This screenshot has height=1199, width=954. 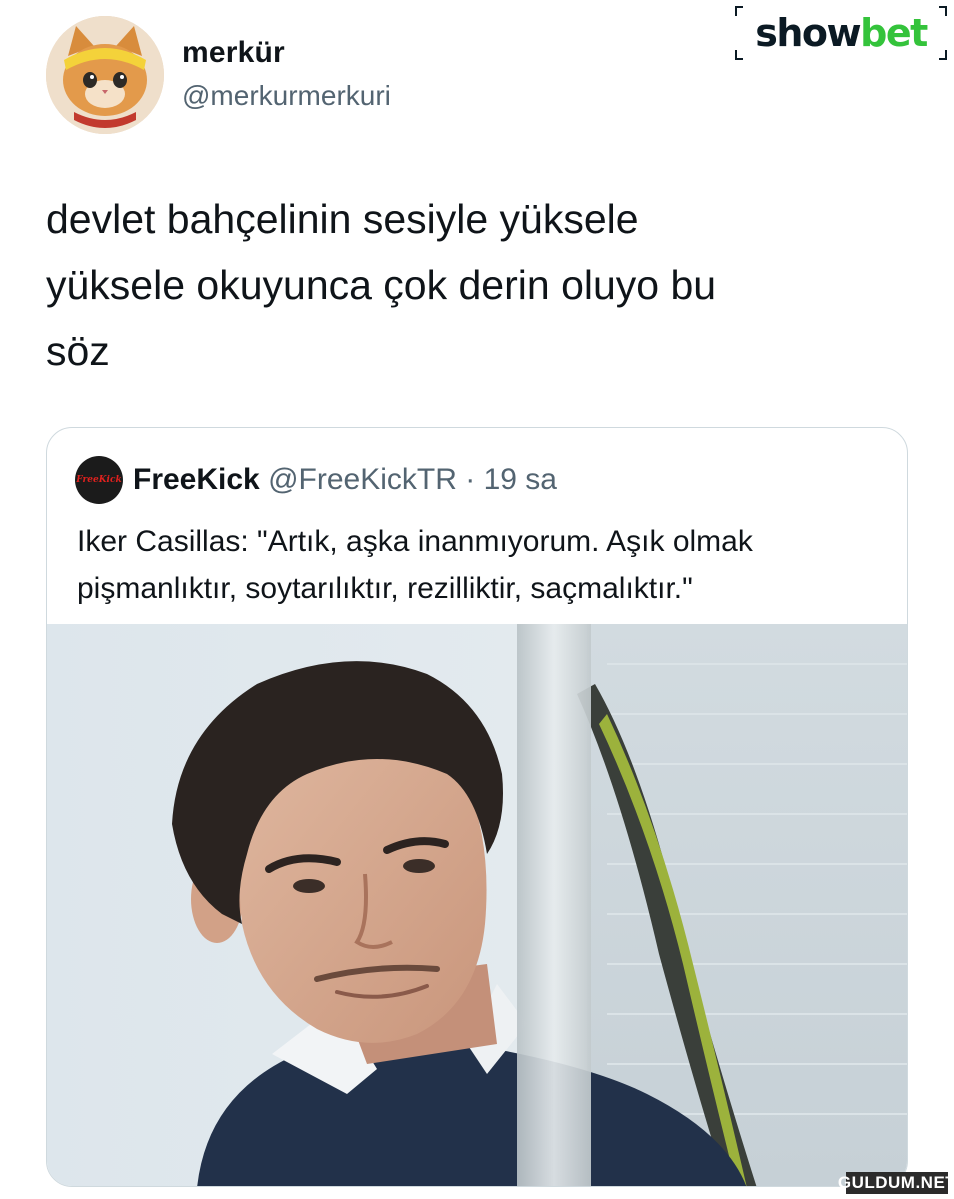 What do you see at coordinates (894, 33) in the screenshot?
I see `brand-wordmark-bet: bet` at bounding box center [894, 33].